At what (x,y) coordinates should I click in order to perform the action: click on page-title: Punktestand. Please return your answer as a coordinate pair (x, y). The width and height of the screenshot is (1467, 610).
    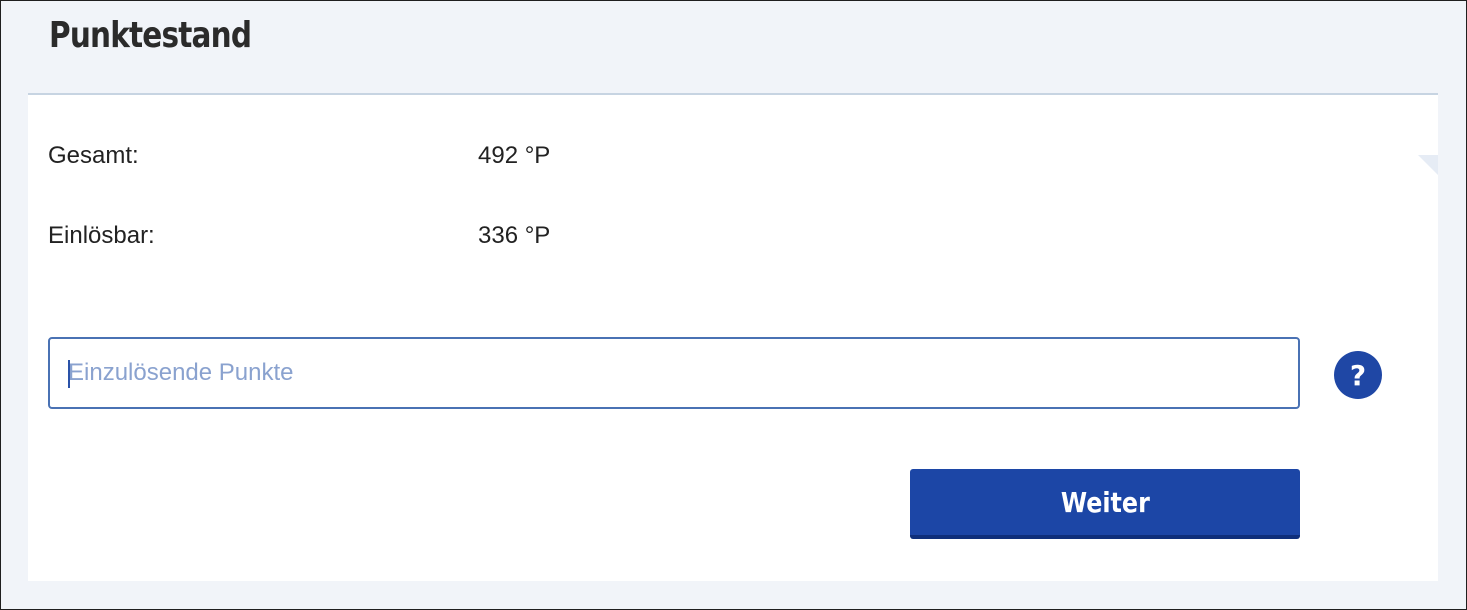
    Looking at the image, I should click on (150, 35).